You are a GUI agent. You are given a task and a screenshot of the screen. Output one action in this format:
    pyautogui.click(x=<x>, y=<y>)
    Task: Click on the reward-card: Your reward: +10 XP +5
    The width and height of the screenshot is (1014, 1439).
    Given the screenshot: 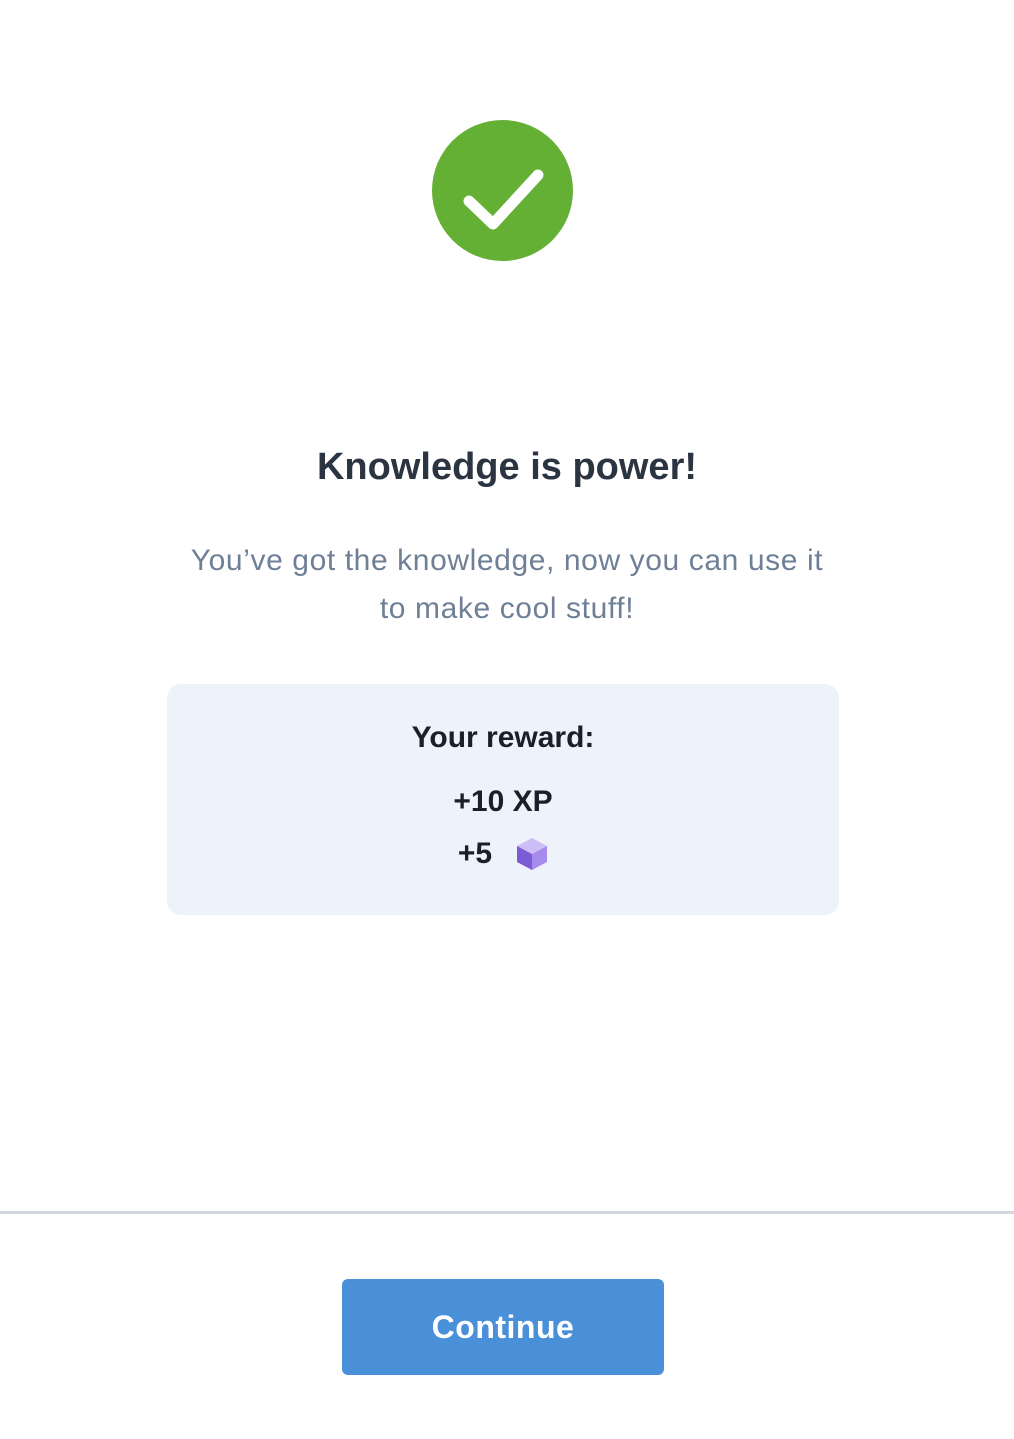 What is the action you would take?
    pyautogui.click(x=503, y=799)
    